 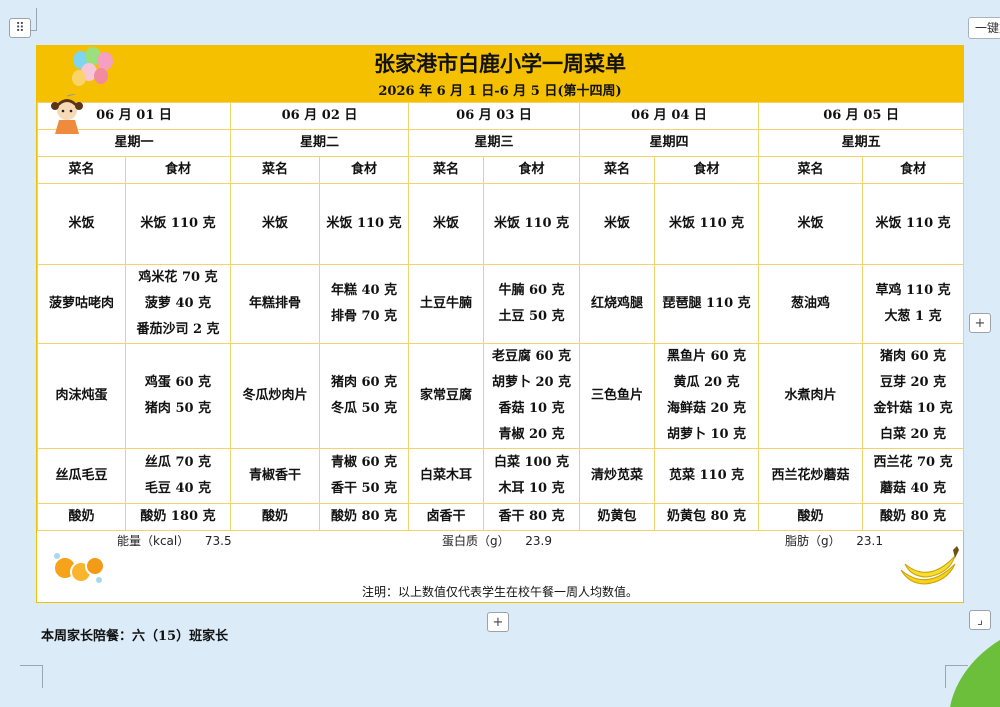 I want to click on ingredient-cell: 鸡米花 70 克菠萝 40 克番茄沙司 2 克, so click(x=178, y=304).